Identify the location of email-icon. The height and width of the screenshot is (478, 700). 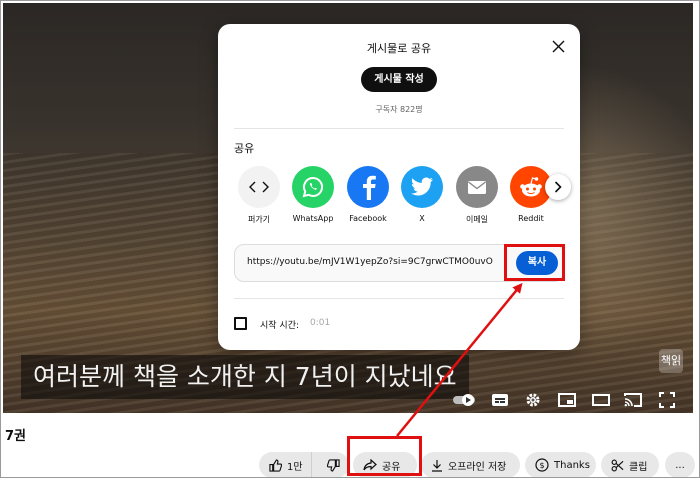
(477, 187).